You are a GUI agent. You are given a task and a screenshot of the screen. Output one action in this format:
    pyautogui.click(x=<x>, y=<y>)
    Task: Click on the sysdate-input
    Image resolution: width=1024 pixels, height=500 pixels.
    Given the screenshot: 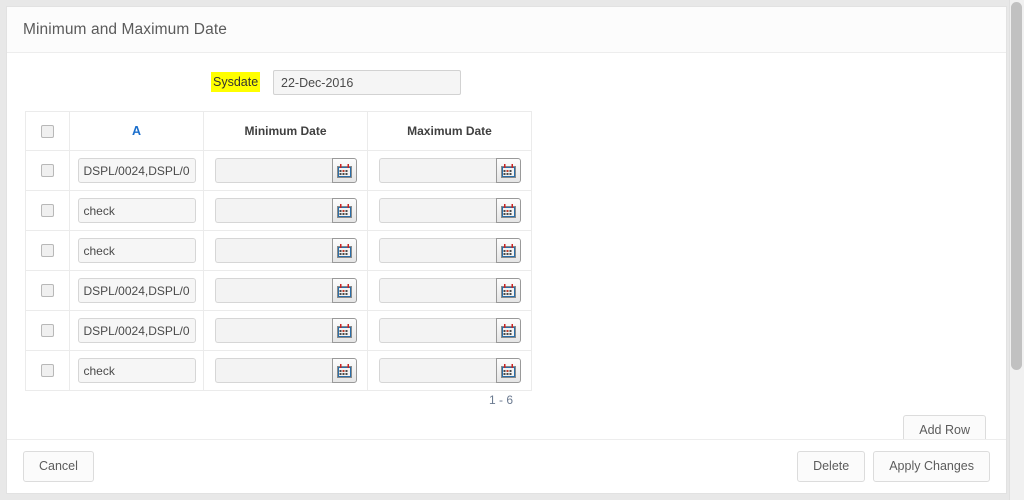 What is the action you would take?
    pyautogui.click(x=367, y=82)
    